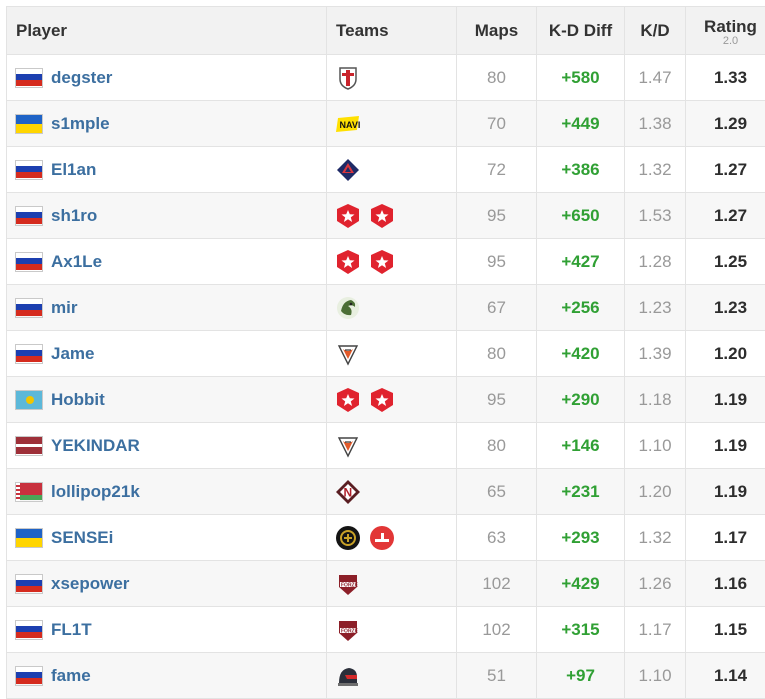 Image resolution: width=765 pixels, height=699 pixels. Describe the element at coordinates (496, 307) in the screenshot. I see `maps-cell: 67` at that location.